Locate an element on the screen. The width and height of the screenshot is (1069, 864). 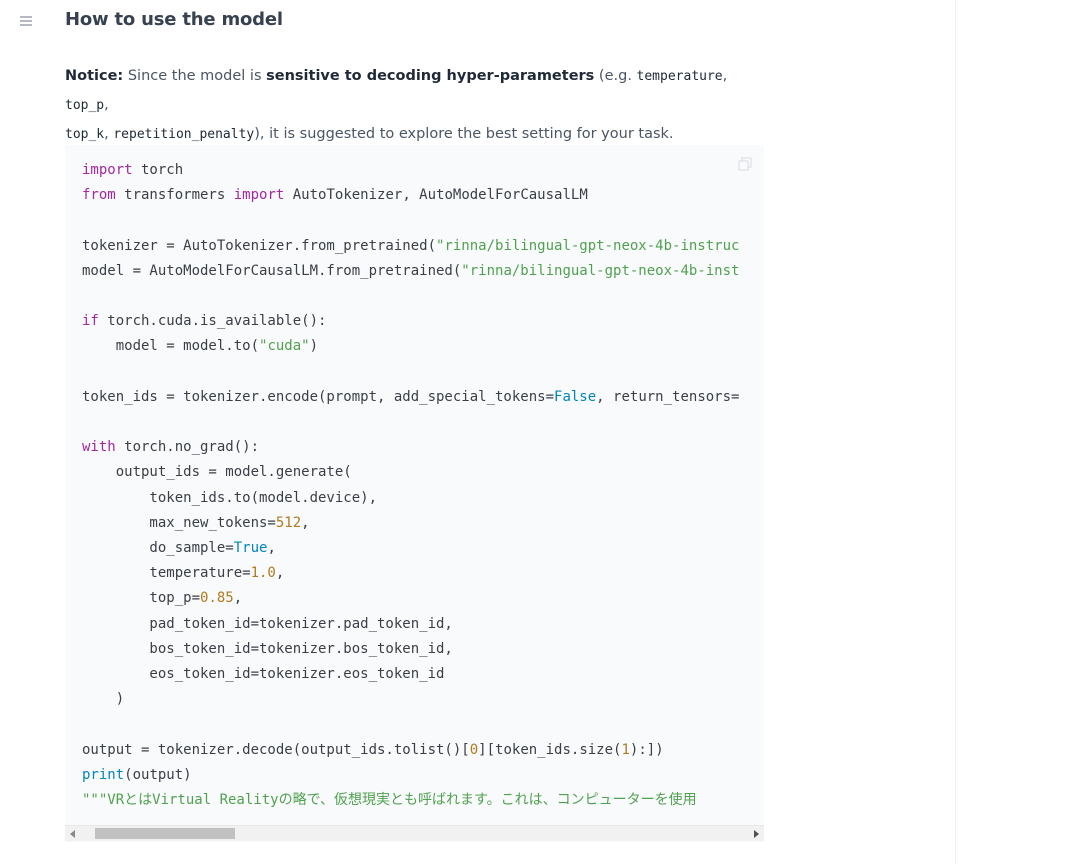
code-token: with is located at coordinates (99, 447).